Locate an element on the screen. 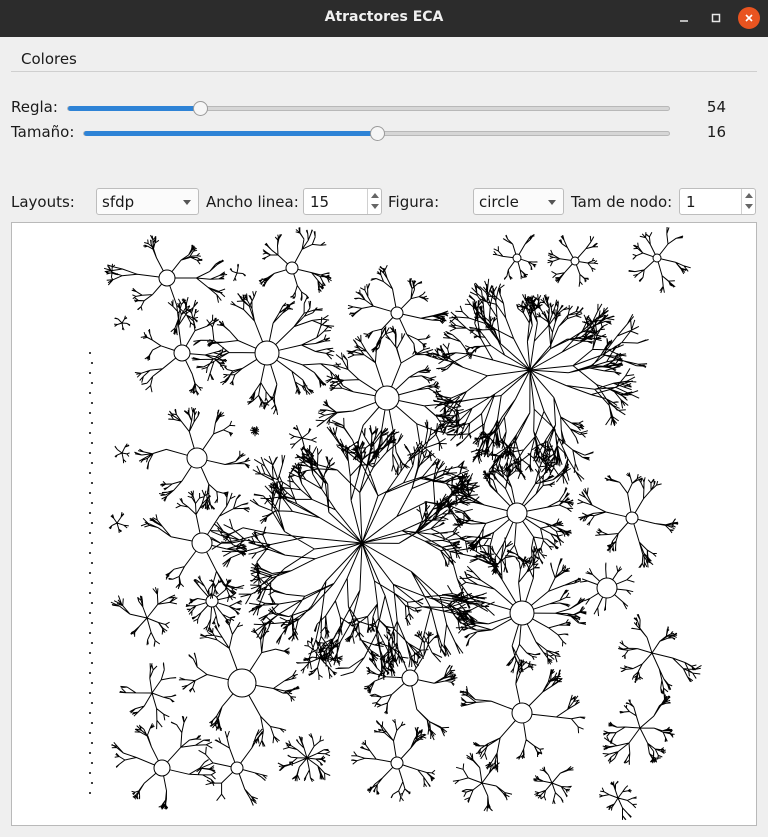  regla-slider-handle is located at coordinates (201, 108).